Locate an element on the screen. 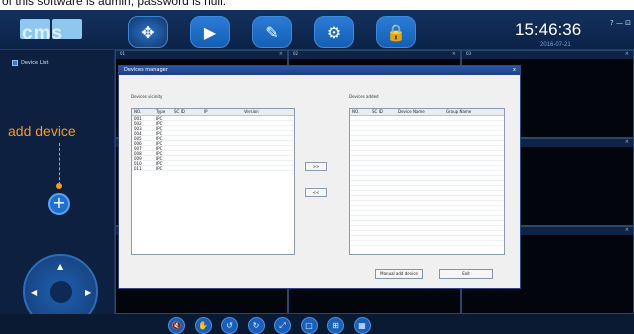 This screenshot has height=334, width=634. remove-selected-button: << is located at coordinates (316, 192).